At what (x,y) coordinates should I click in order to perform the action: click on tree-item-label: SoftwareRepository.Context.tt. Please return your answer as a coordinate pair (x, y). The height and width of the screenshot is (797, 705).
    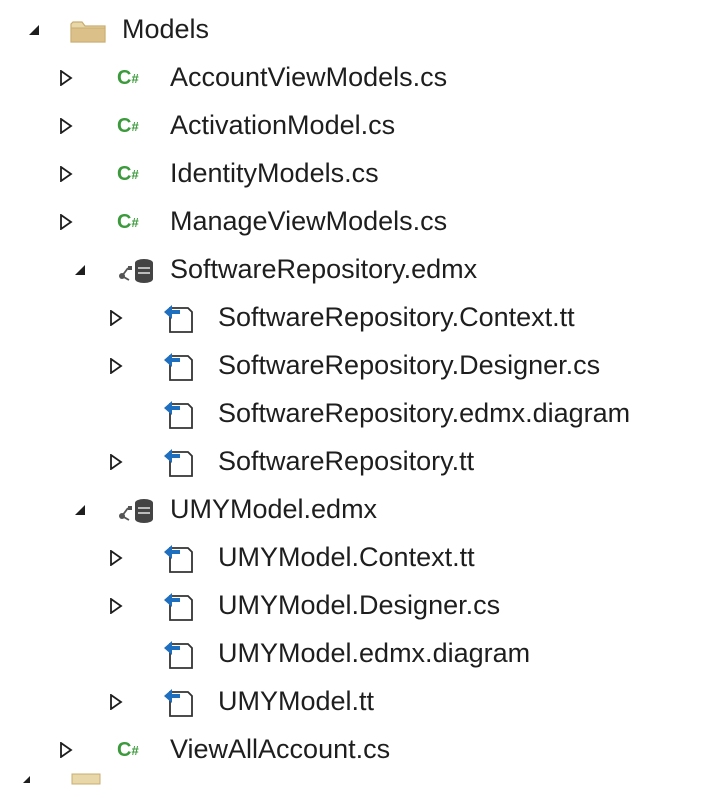
    Looking at the image, I should click on (396, 317).